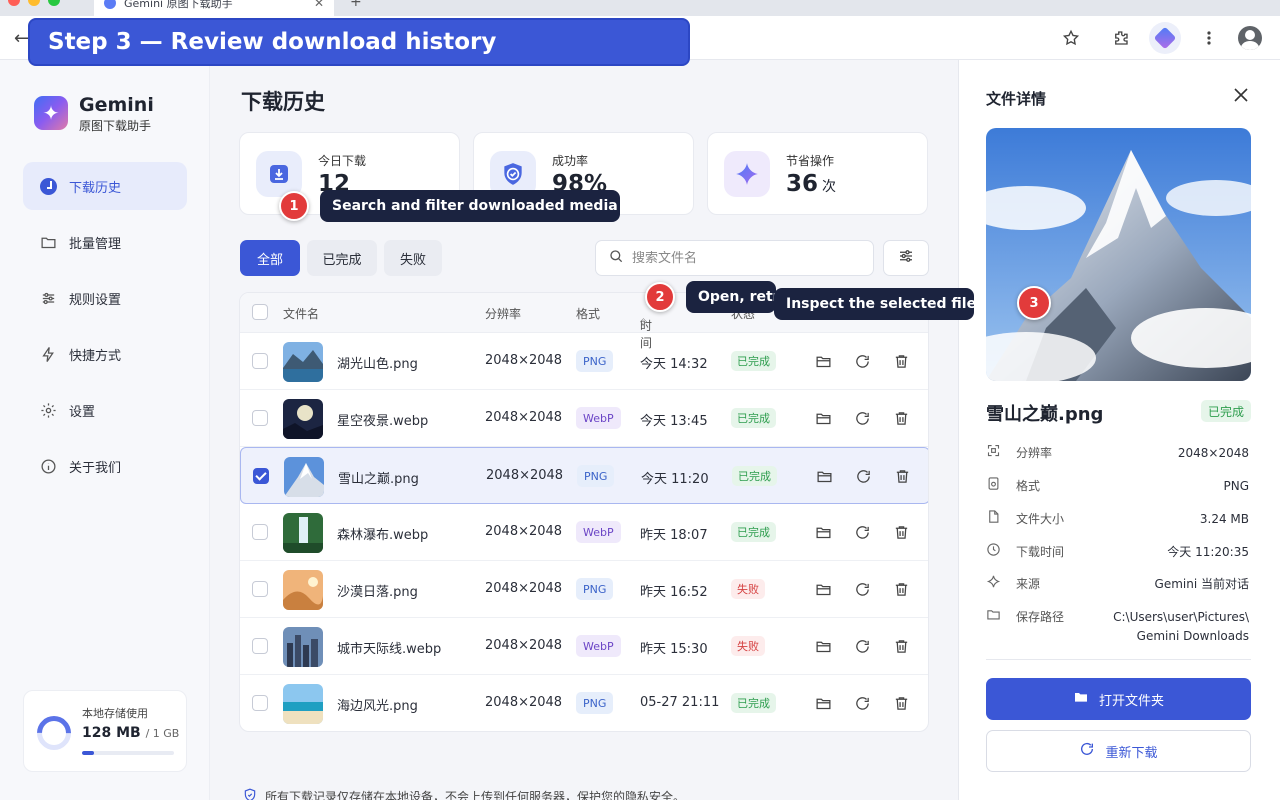 This screenshot has height=800, width=1280. Describe the element at coordinates (731, 297) in the screenshot. I see `callout-tooltip-2: Open, retry, or delete files` at that location.